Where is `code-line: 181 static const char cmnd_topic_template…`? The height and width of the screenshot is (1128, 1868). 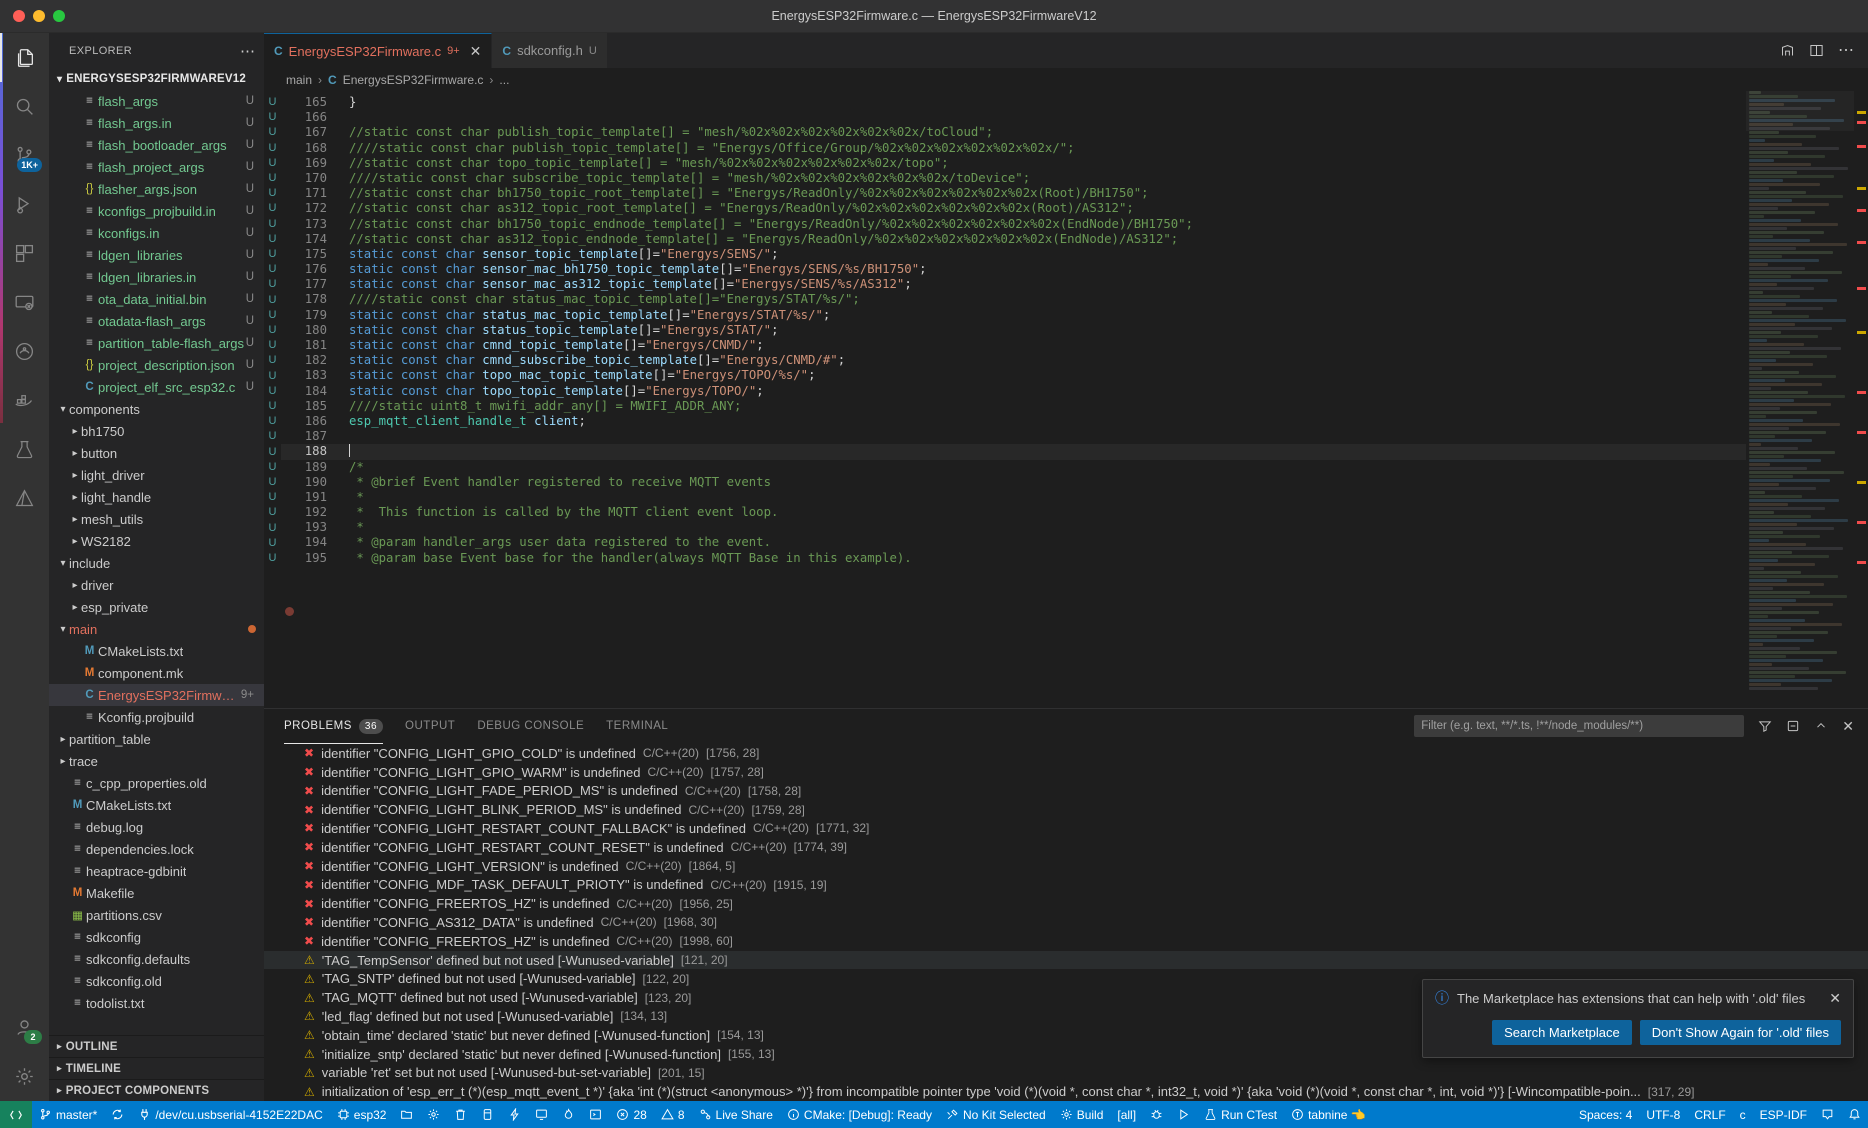
code-line: 181 static const char cmnd_topic_template… is located at coordinates (1074, 345).